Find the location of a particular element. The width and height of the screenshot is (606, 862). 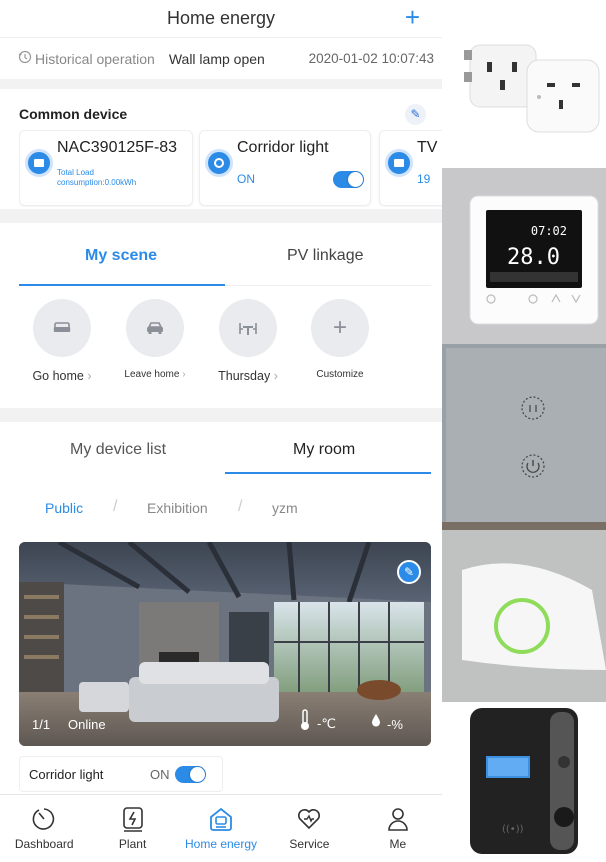

device-status: ON is located at coordinates (246, 179).